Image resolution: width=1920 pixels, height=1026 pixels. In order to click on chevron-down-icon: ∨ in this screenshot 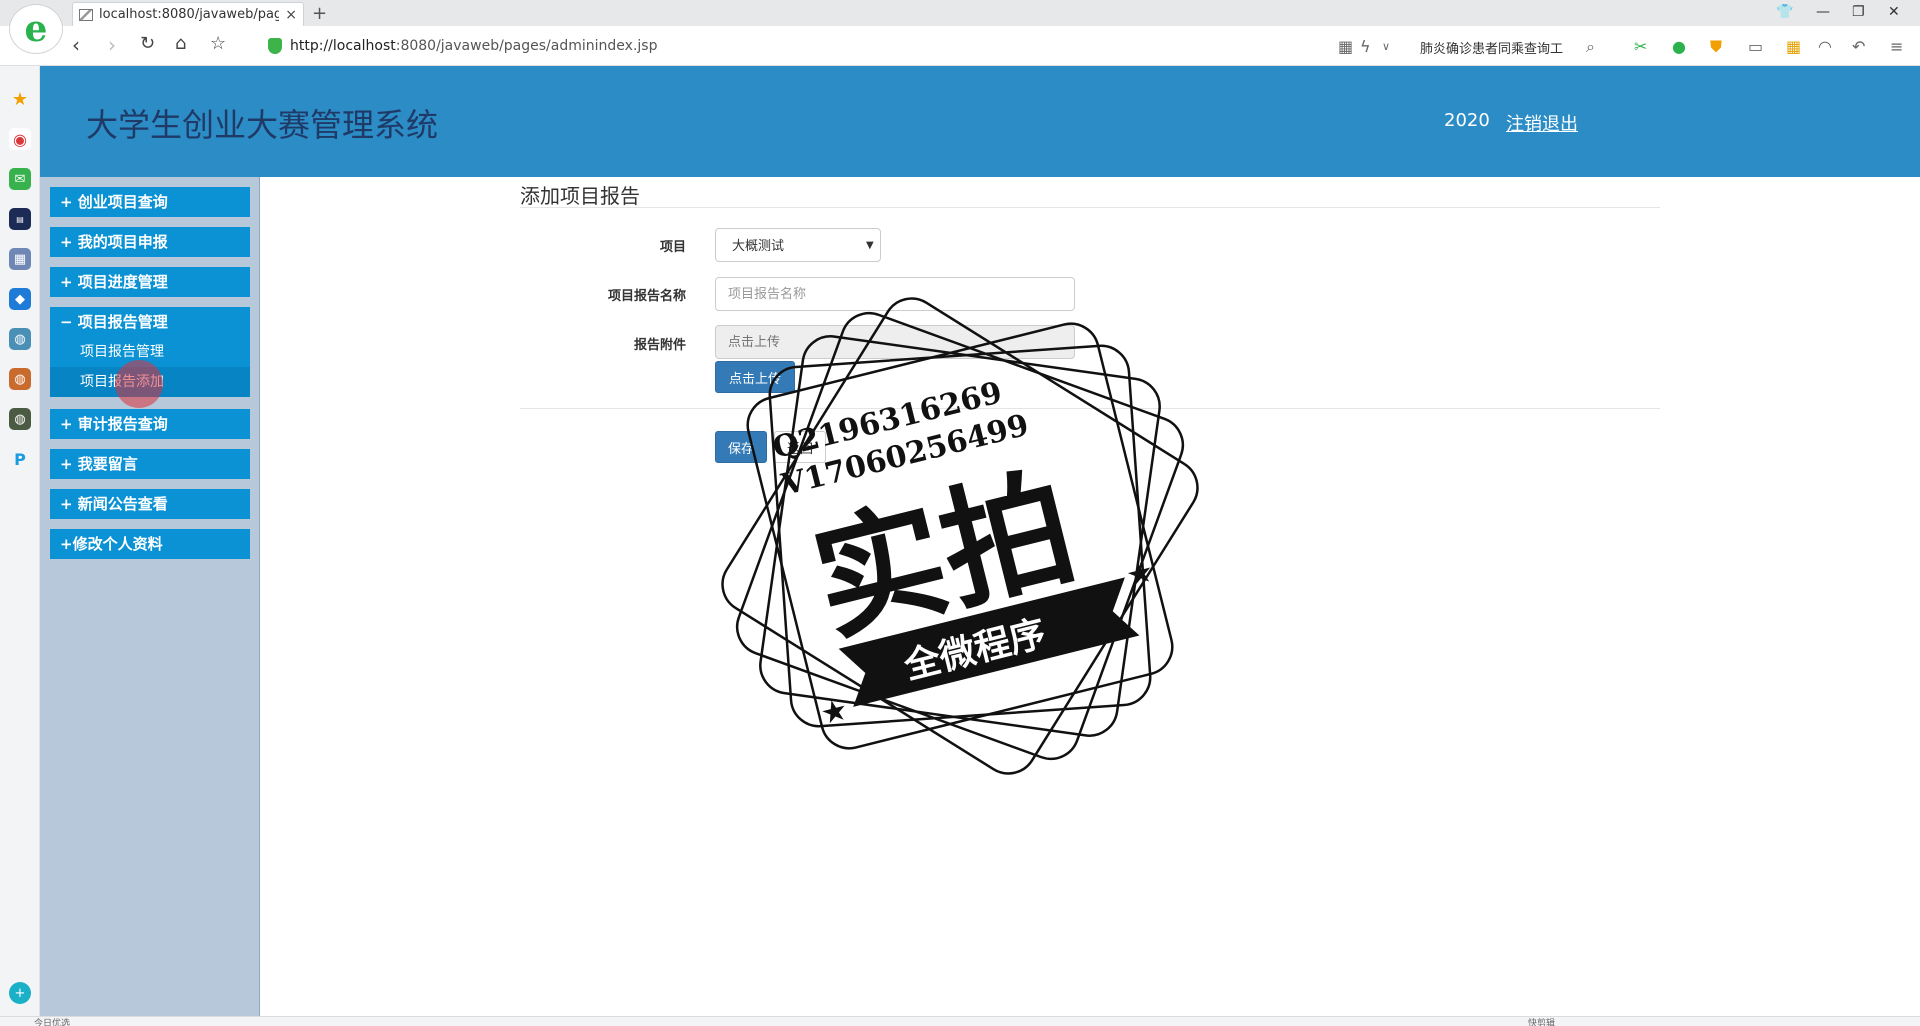, I will do `click(1386, 46)`.